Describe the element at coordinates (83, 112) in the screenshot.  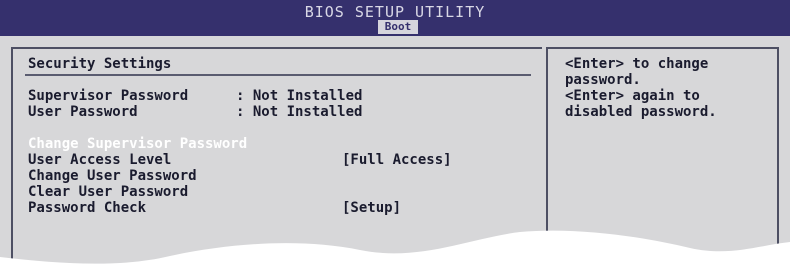
I see `user-password-label: User Password` at that location.